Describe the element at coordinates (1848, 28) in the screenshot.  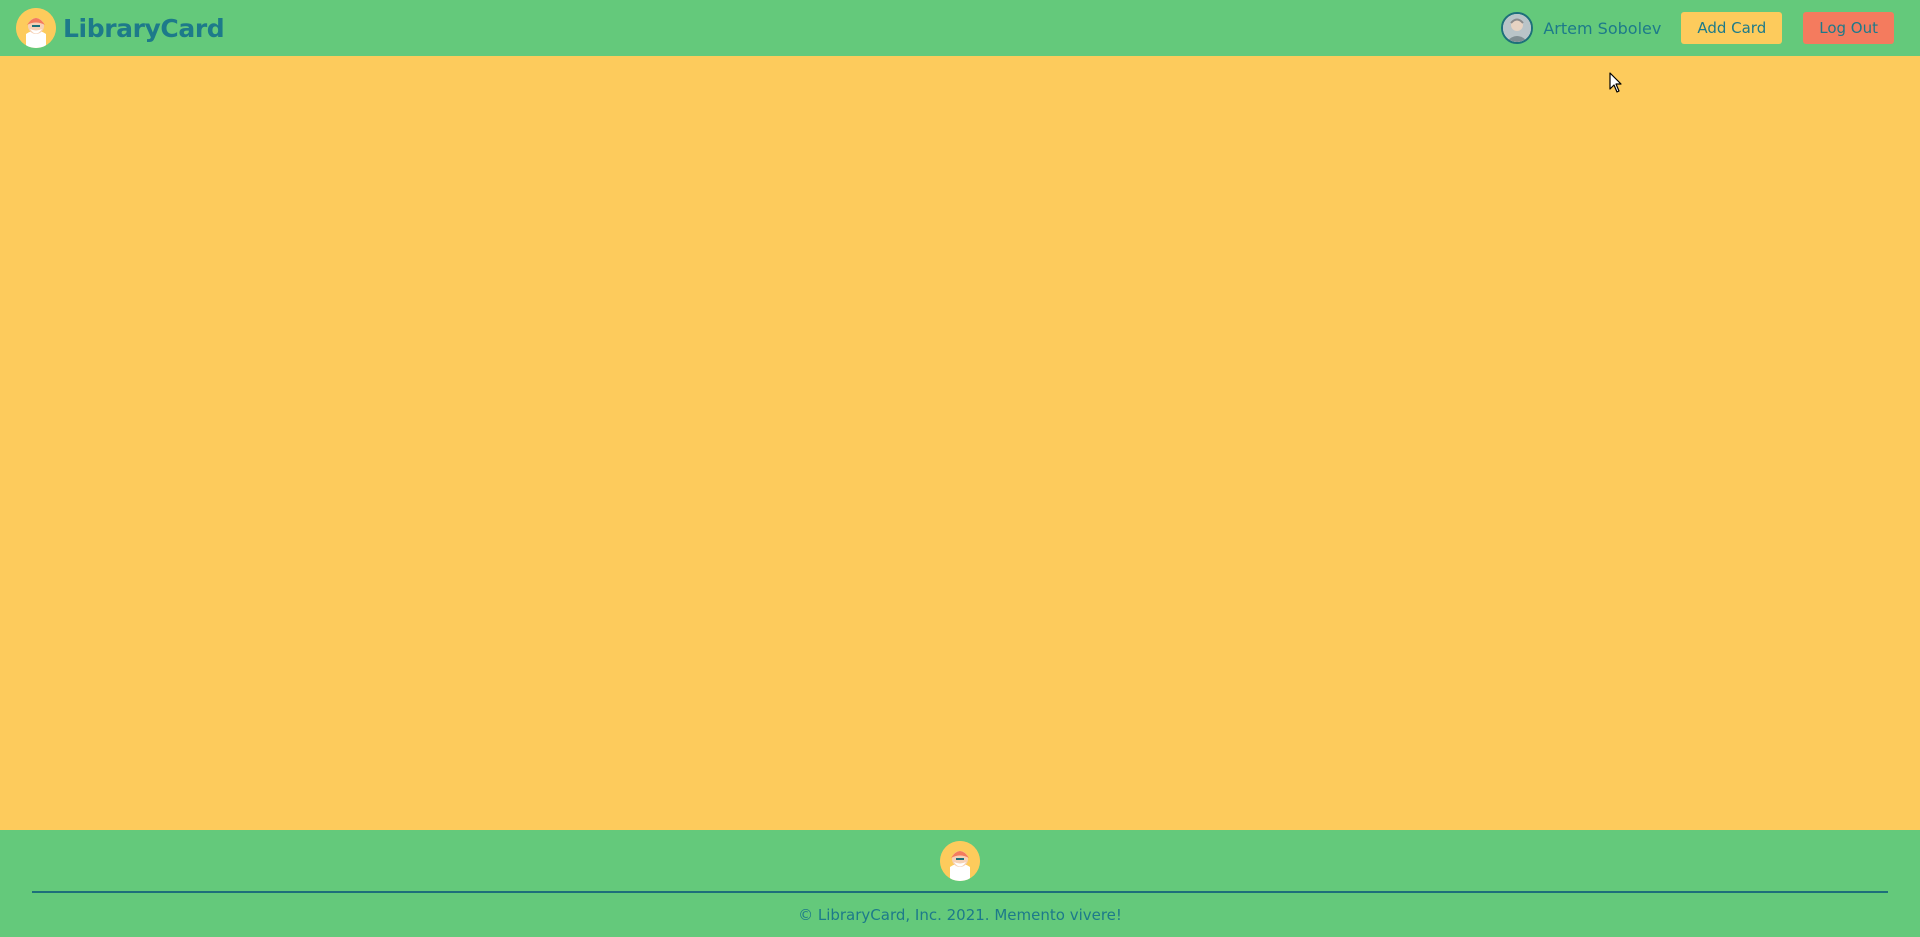
I see `logout-button: Log Out` at that location.